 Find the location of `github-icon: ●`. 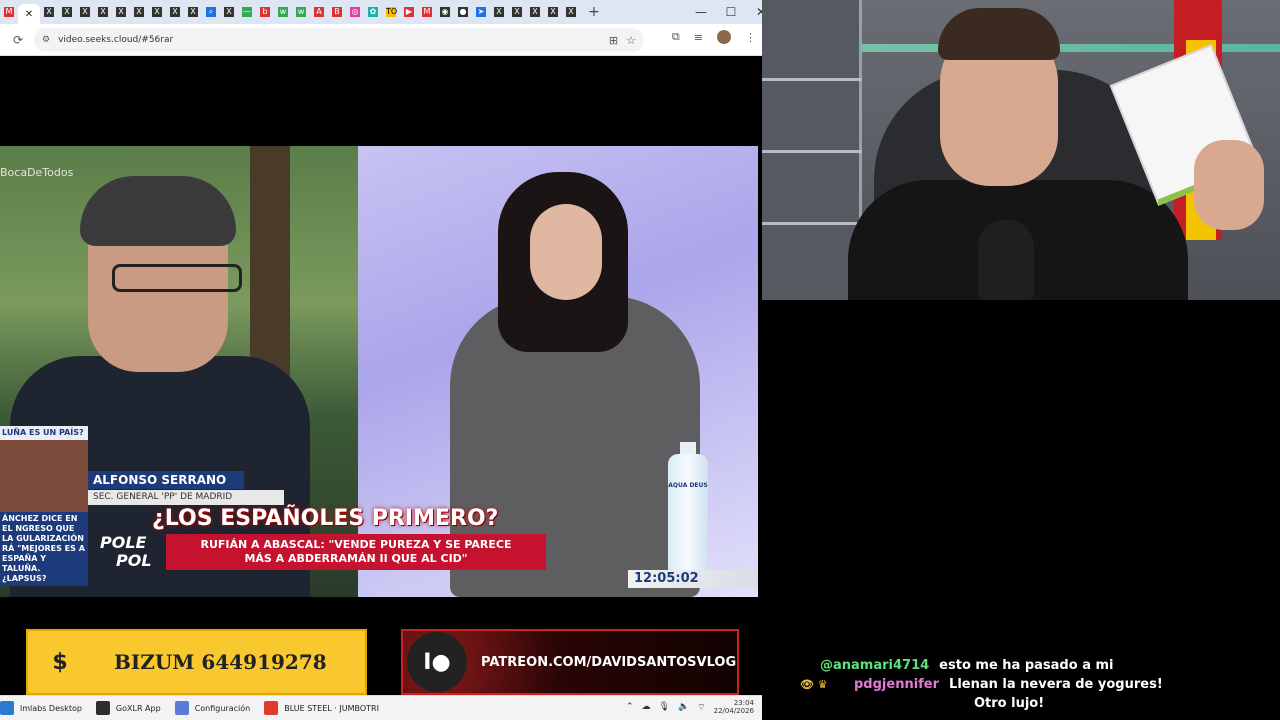

github-icon: ● is located at coordinates (463, 12).